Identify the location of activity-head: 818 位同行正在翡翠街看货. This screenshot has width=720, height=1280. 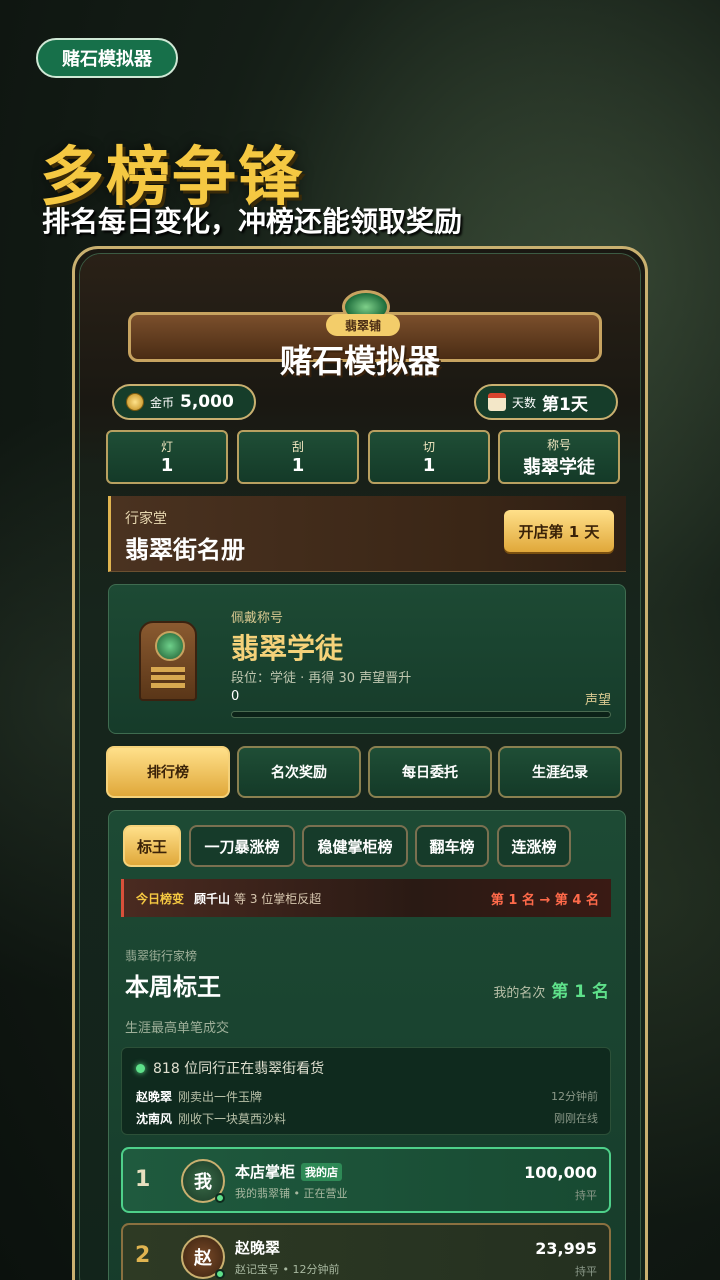
(230, 1068).